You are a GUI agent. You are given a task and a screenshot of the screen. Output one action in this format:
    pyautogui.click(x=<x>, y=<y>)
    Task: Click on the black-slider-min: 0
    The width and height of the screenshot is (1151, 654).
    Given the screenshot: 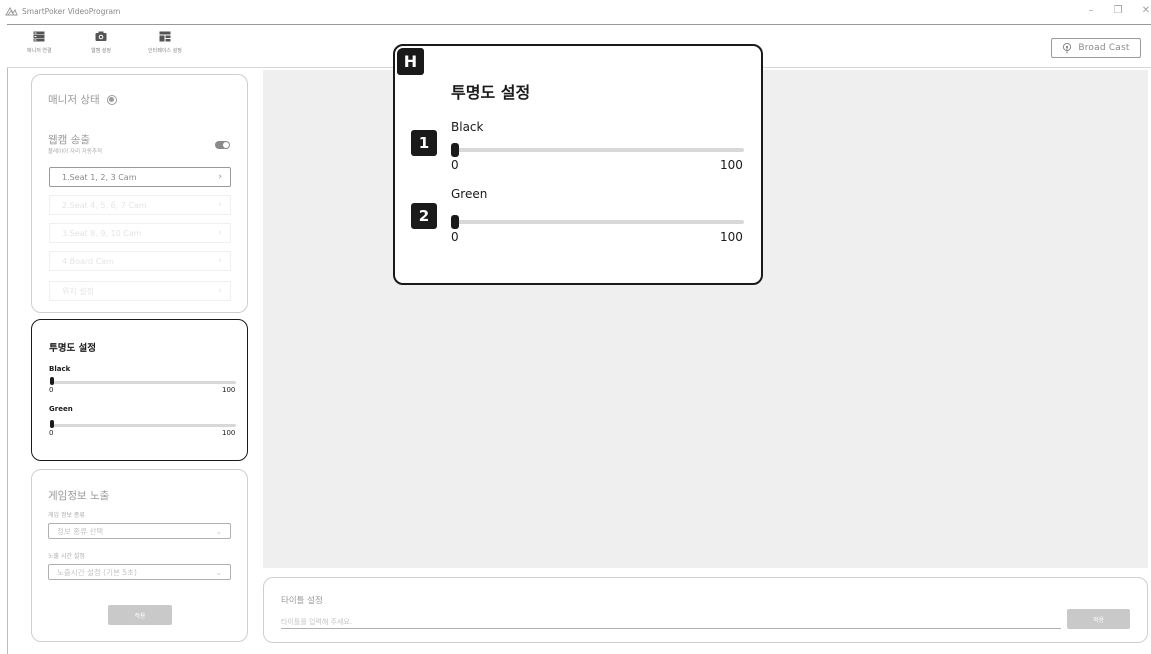 What is the action you would take?
    pyautogui.click(x=51, y=390)
    